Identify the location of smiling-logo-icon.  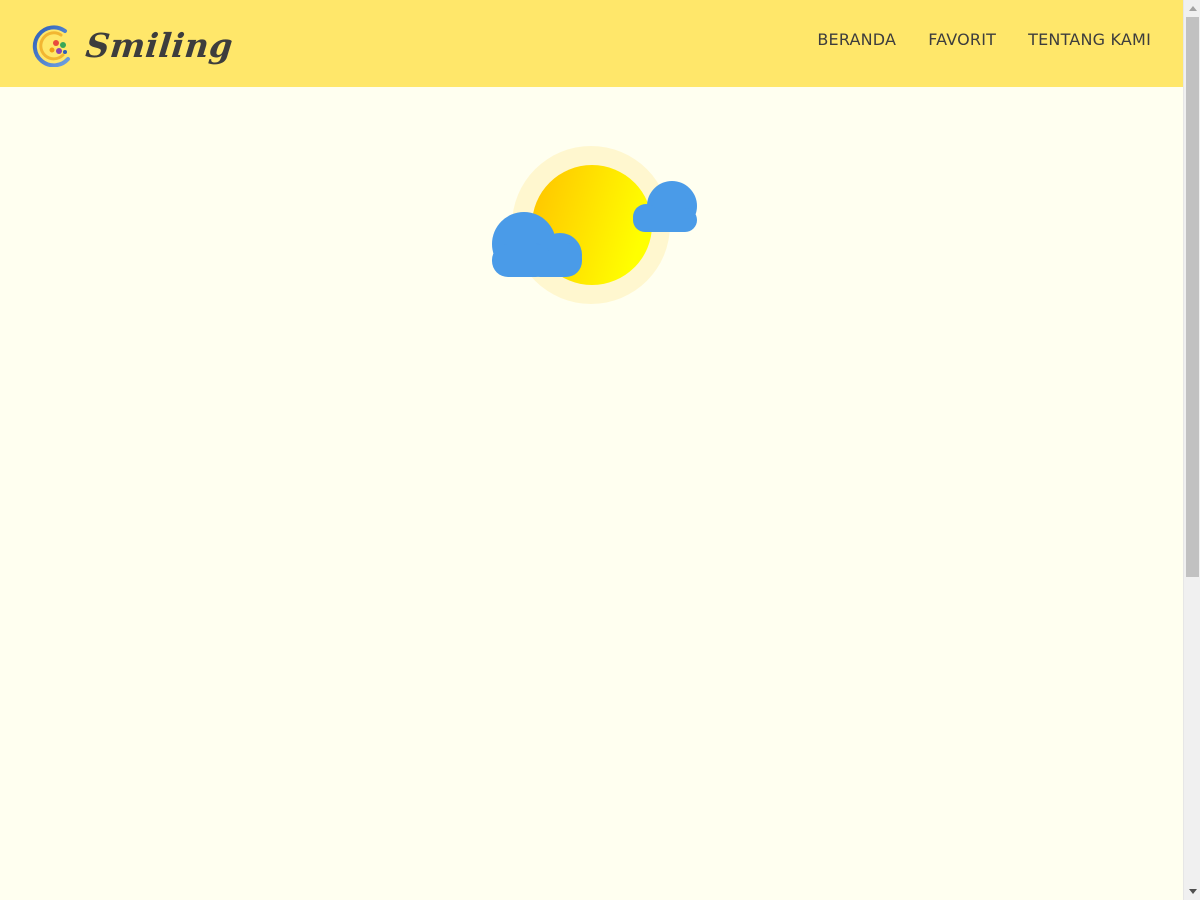
(51, 46).